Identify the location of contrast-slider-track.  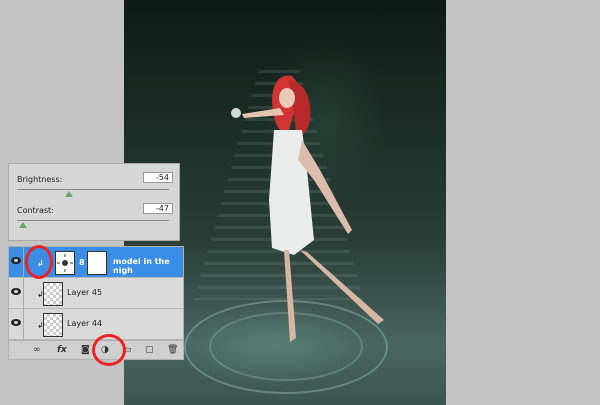
(93, 220).